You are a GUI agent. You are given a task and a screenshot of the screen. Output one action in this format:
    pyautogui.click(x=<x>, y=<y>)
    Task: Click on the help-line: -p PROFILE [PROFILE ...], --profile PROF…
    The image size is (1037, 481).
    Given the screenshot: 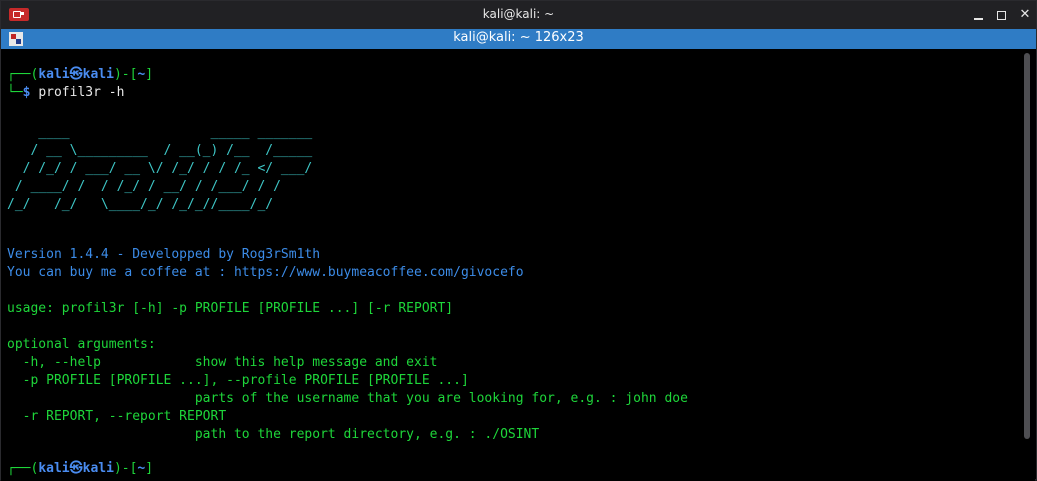 What is the action you would take?
    pyautogui.click(x=238, y=380)
    